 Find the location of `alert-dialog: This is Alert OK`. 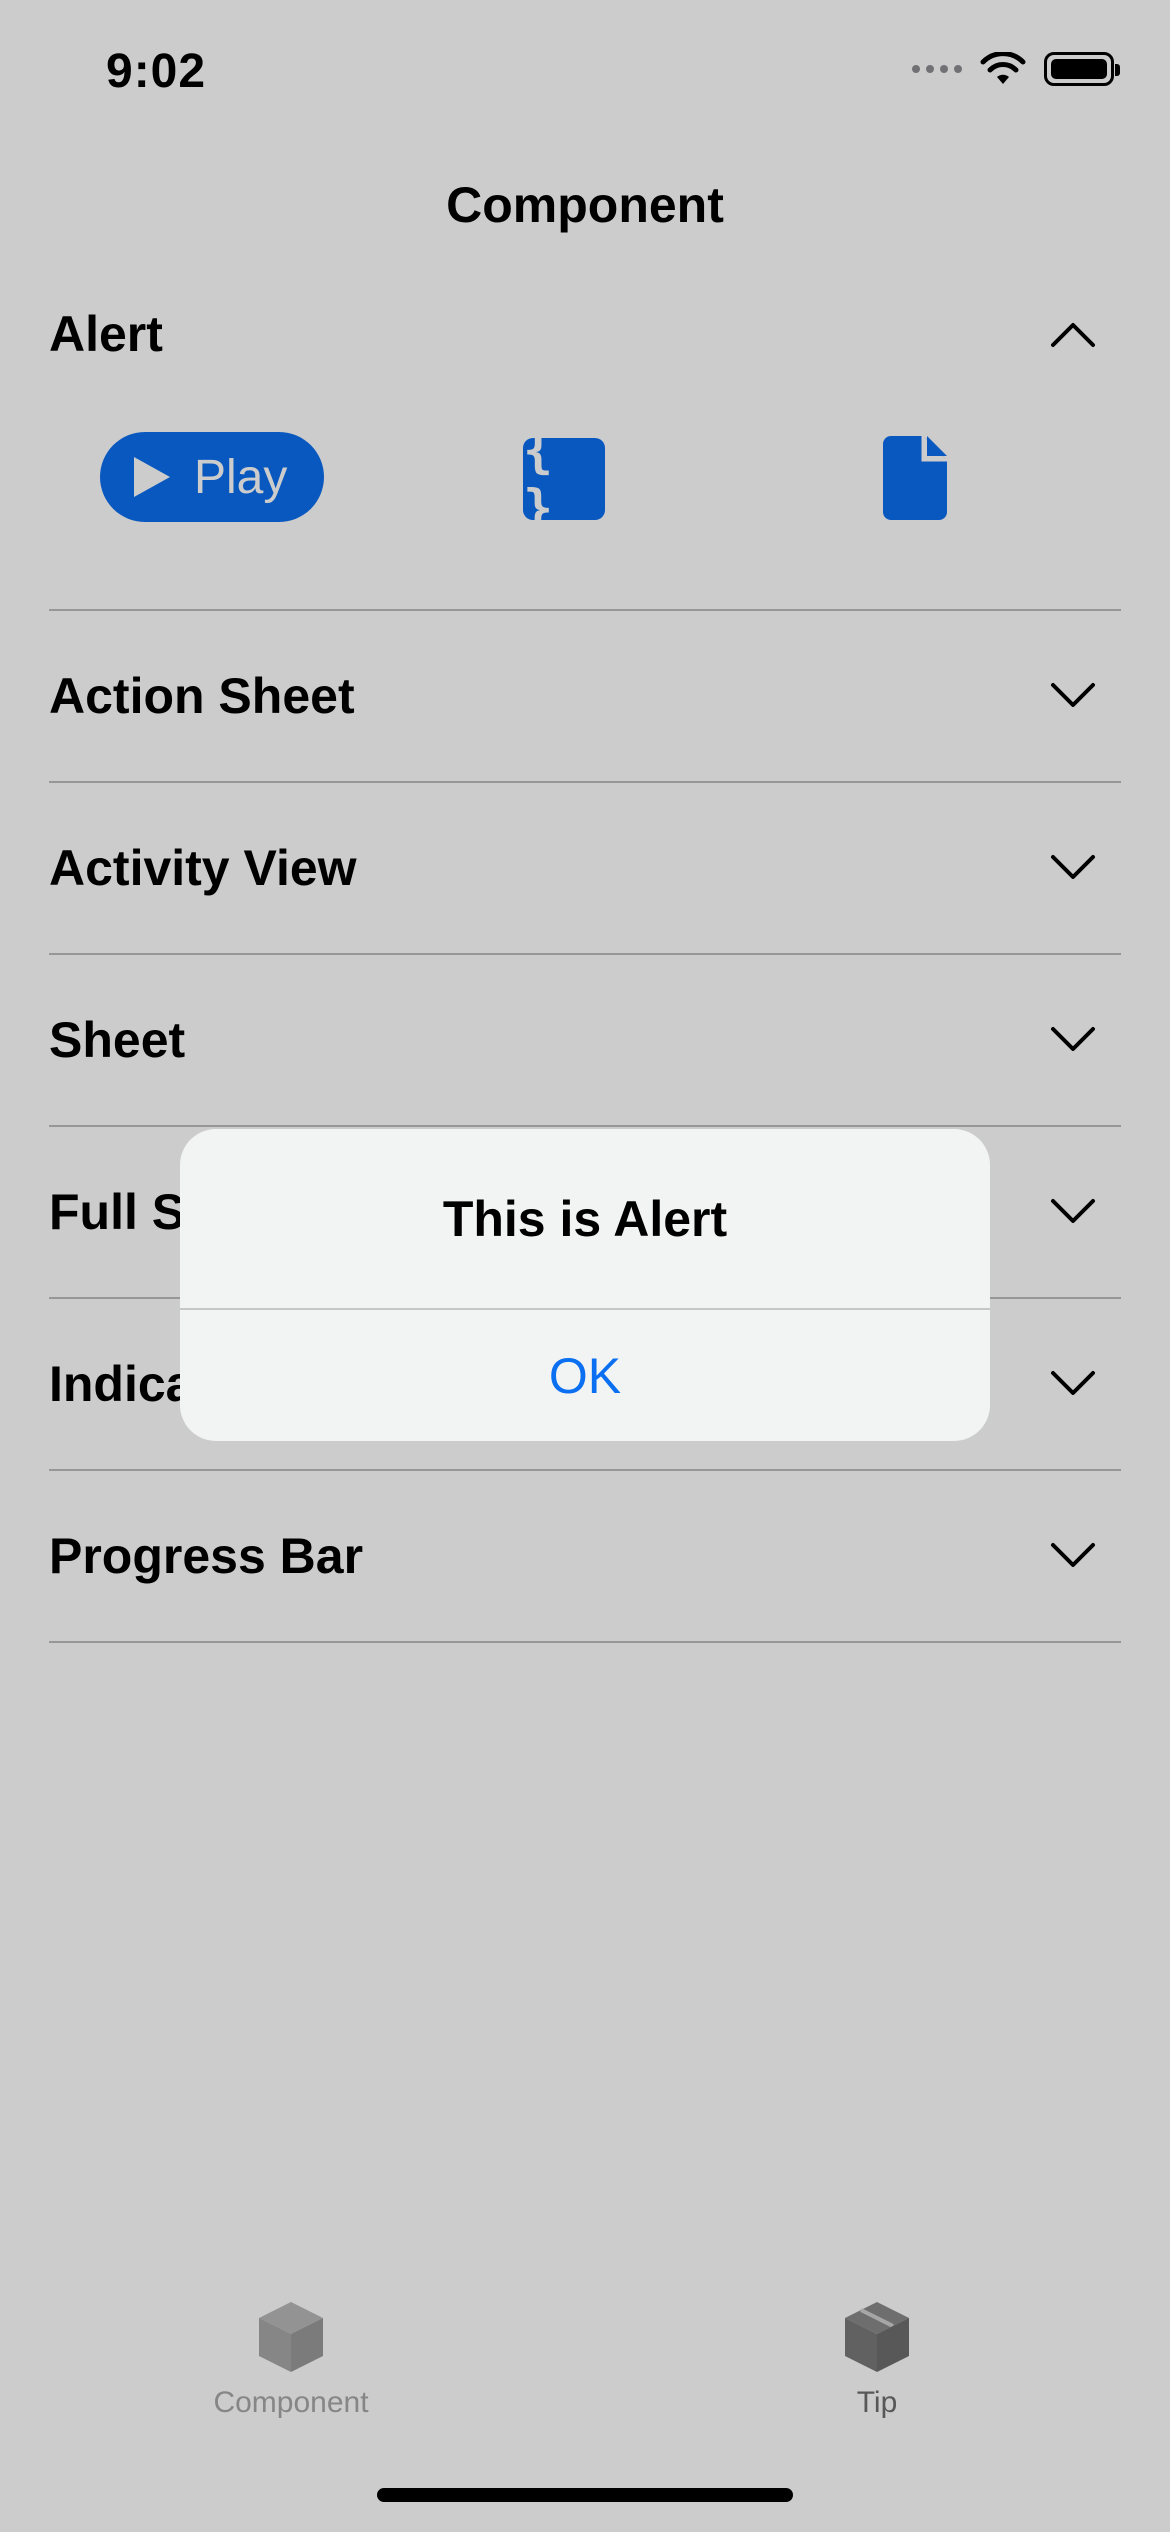

alert-dialog: This is Alert OK is located at coordinates (585, 1285).